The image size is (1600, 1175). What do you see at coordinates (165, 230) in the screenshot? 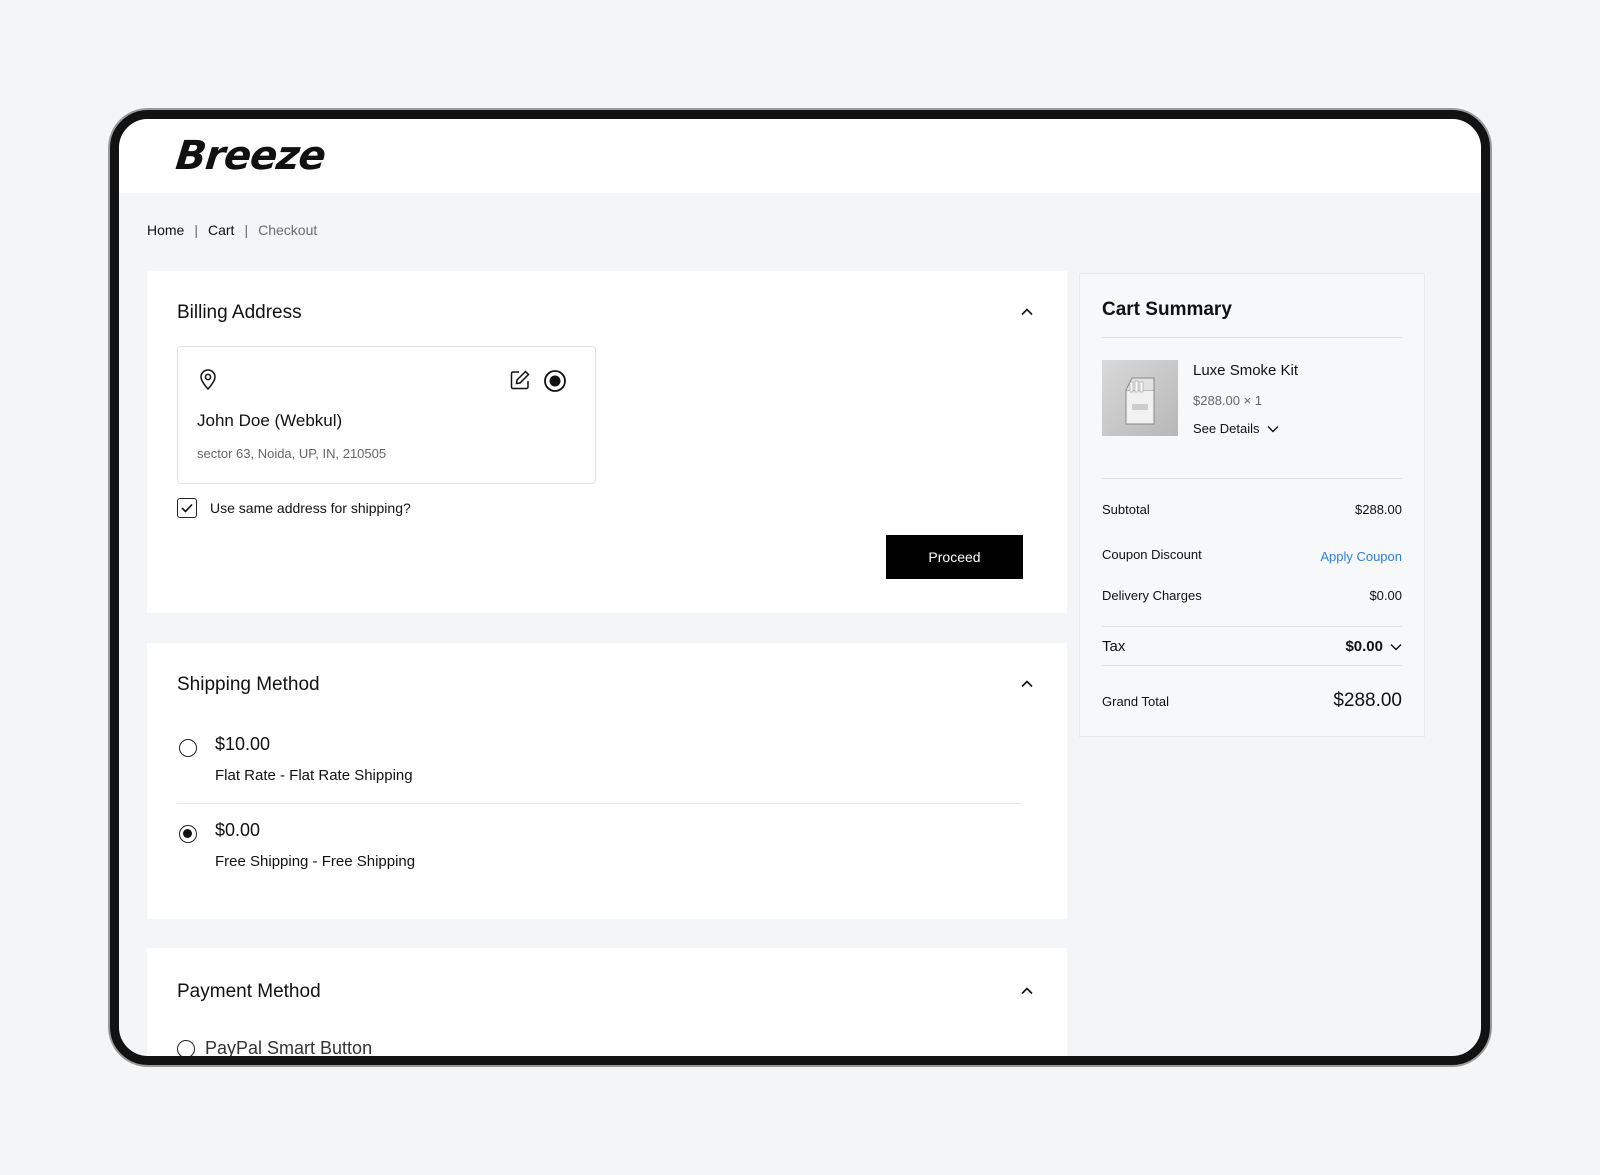
I see `breadcrumb-home: Home` at bounding box center [165, 230].